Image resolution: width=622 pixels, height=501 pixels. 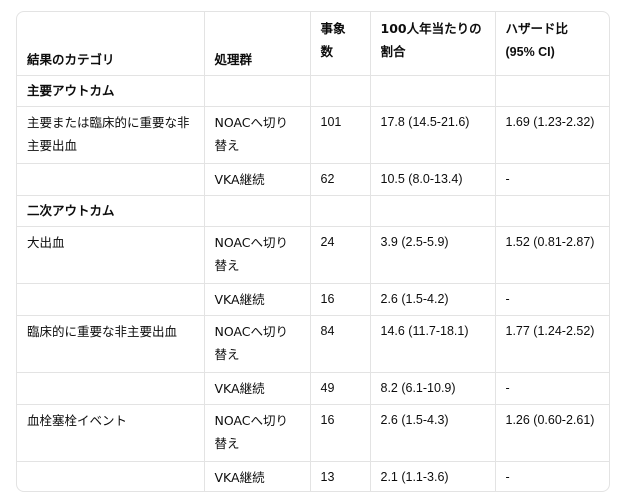 I want to click on header-hr-line2: (95% CI), so click(x=530, y=52).